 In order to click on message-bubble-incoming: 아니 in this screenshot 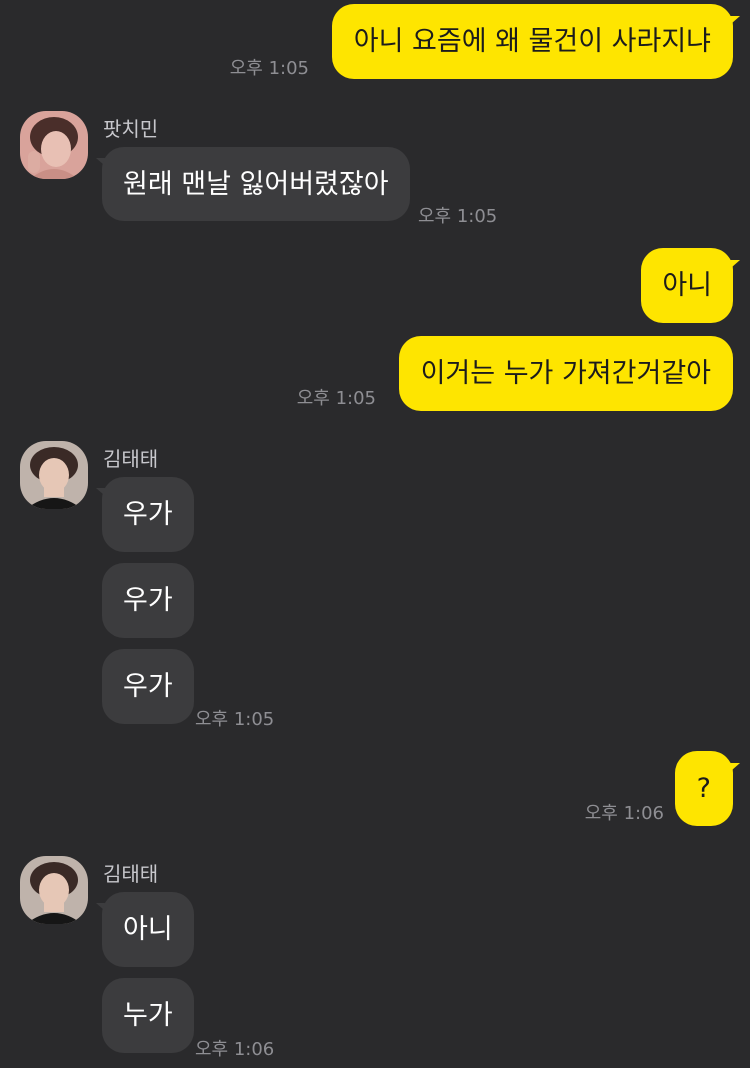, I will do `click(148, 929)`.